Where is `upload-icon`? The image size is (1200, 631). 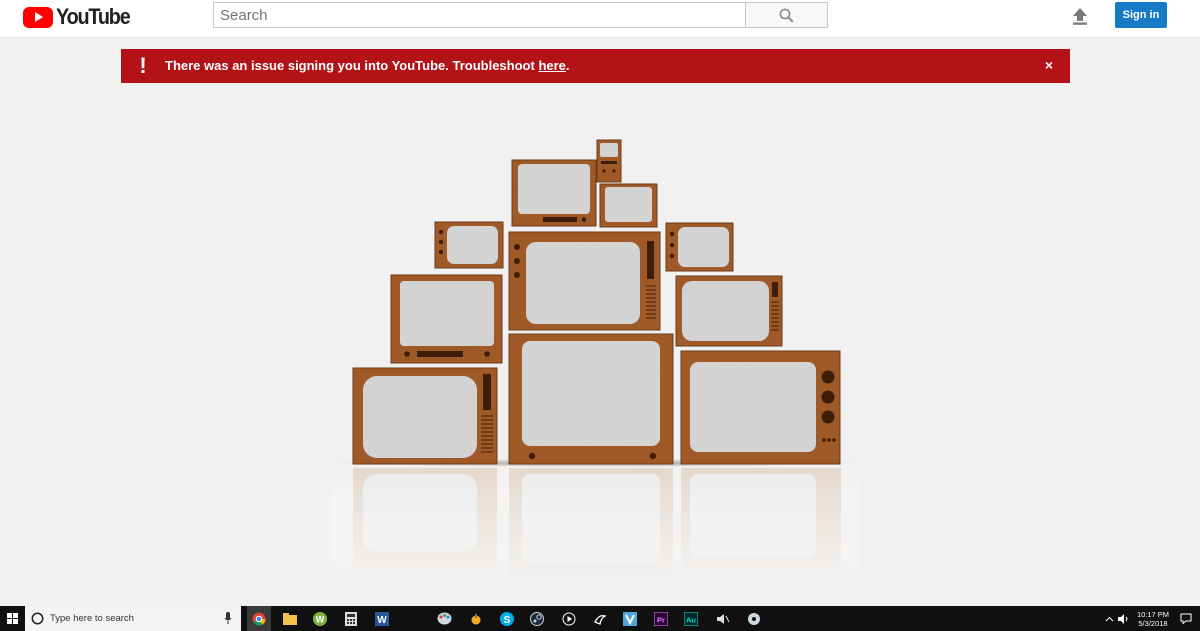
upload-icon is located at coordinates (1080, 16).